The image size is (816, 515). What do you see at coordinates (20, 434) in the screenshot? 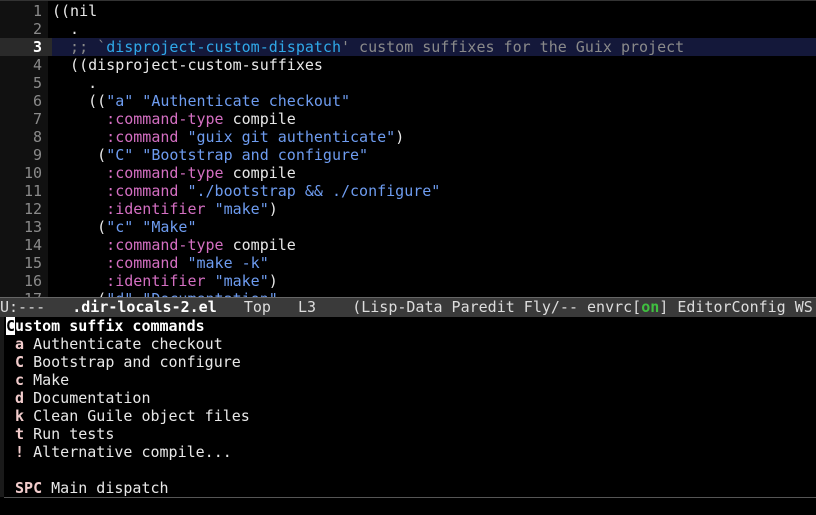
I see `suffix-key: t` at bounding box center [20, 434].